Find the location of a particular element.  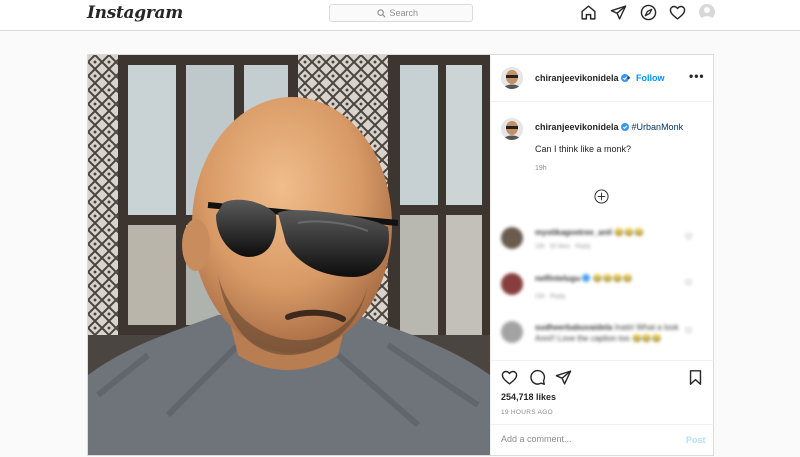

comment-username: mystikagoetree_anil is located at coordinates (573, 232).